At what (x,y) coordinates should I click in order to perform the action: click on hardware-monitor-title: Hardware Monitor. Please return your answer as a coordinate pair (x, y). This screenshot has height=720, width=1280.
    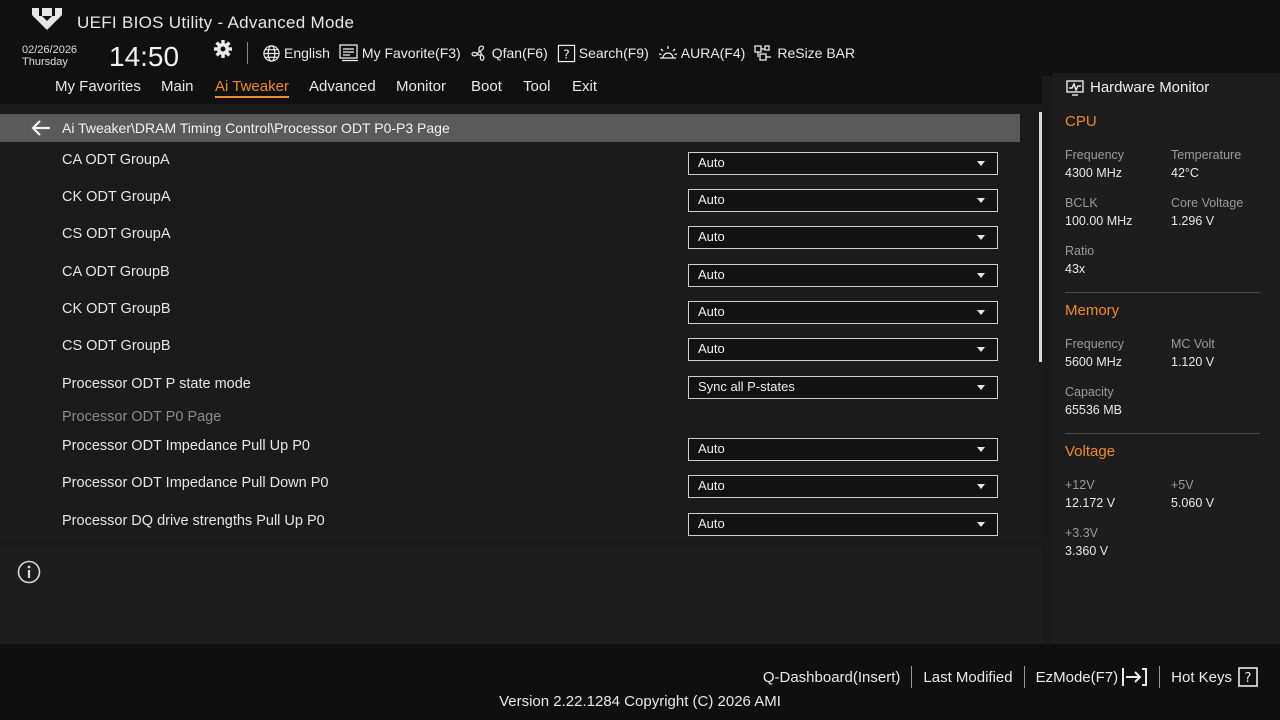
    Looking at the image, I should click on (1150, 87).